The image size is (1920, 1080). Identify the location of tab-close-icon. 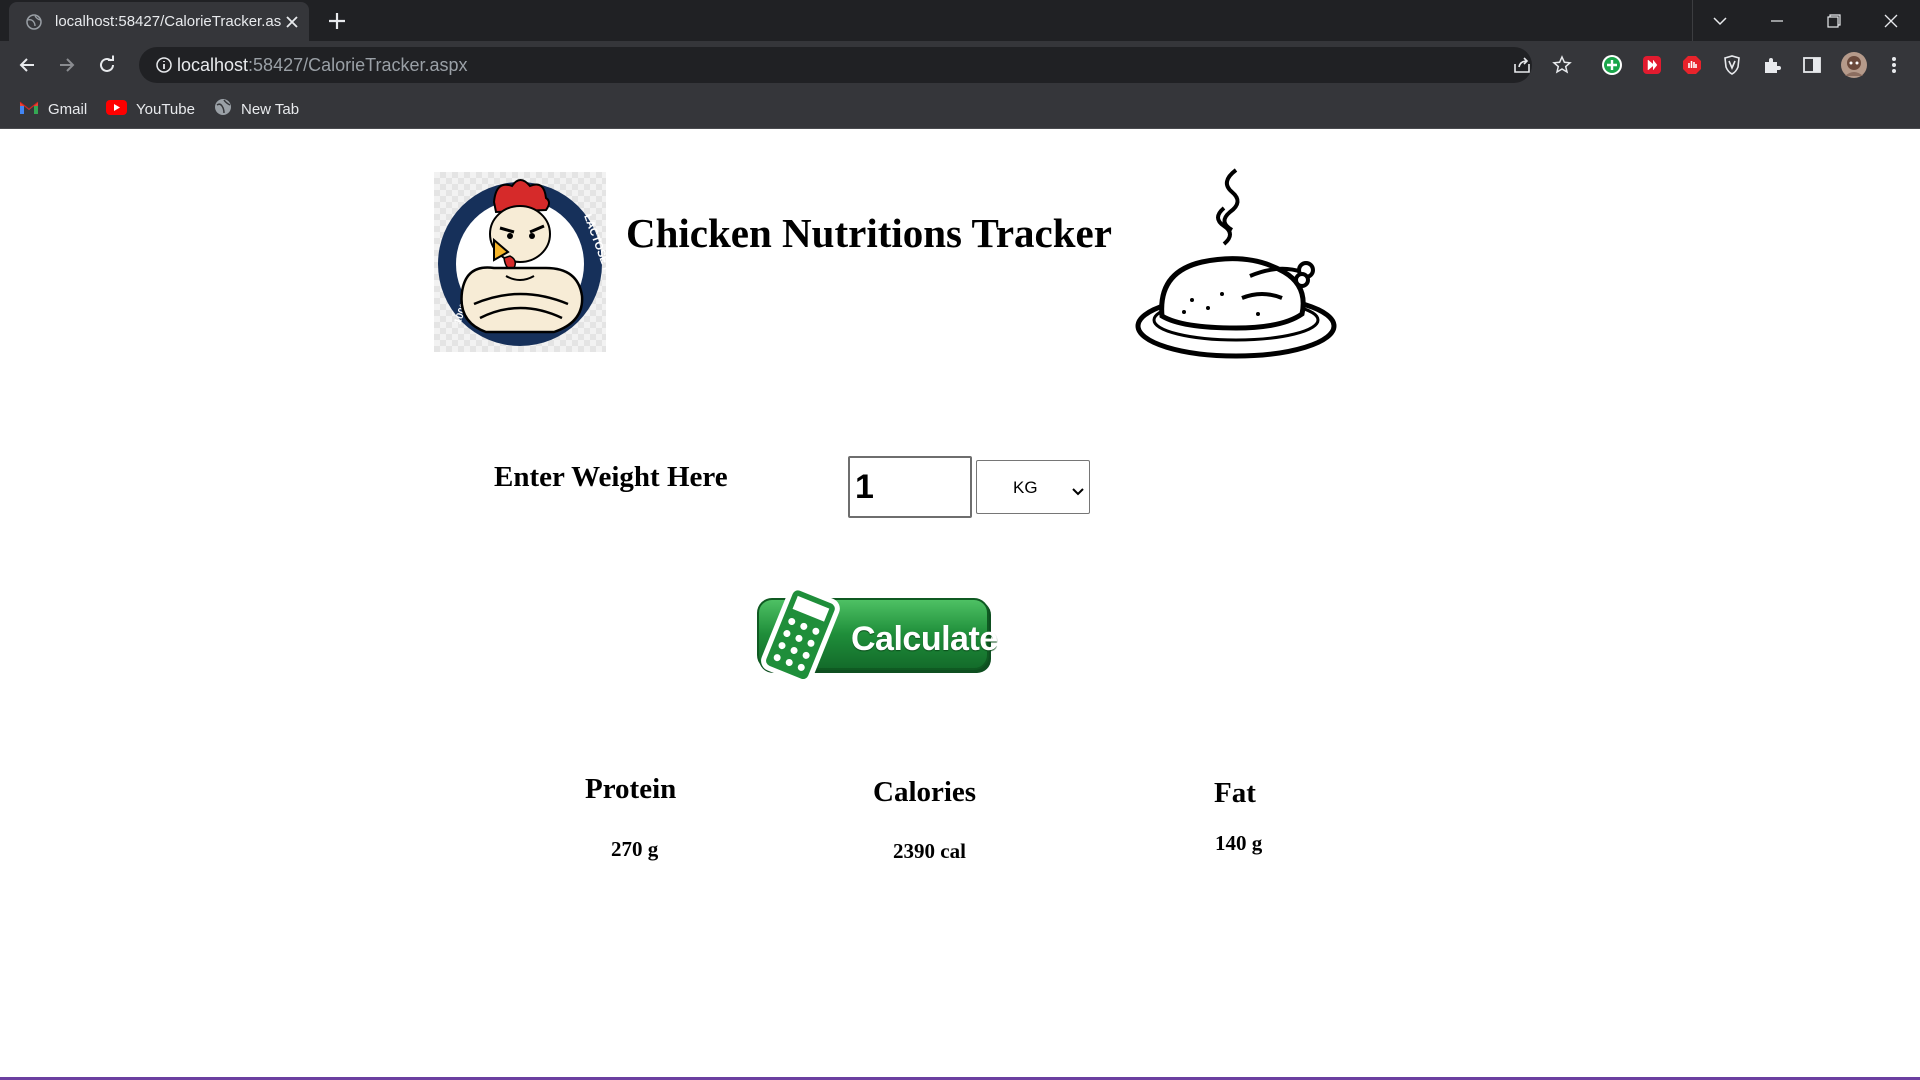
(292, 23).